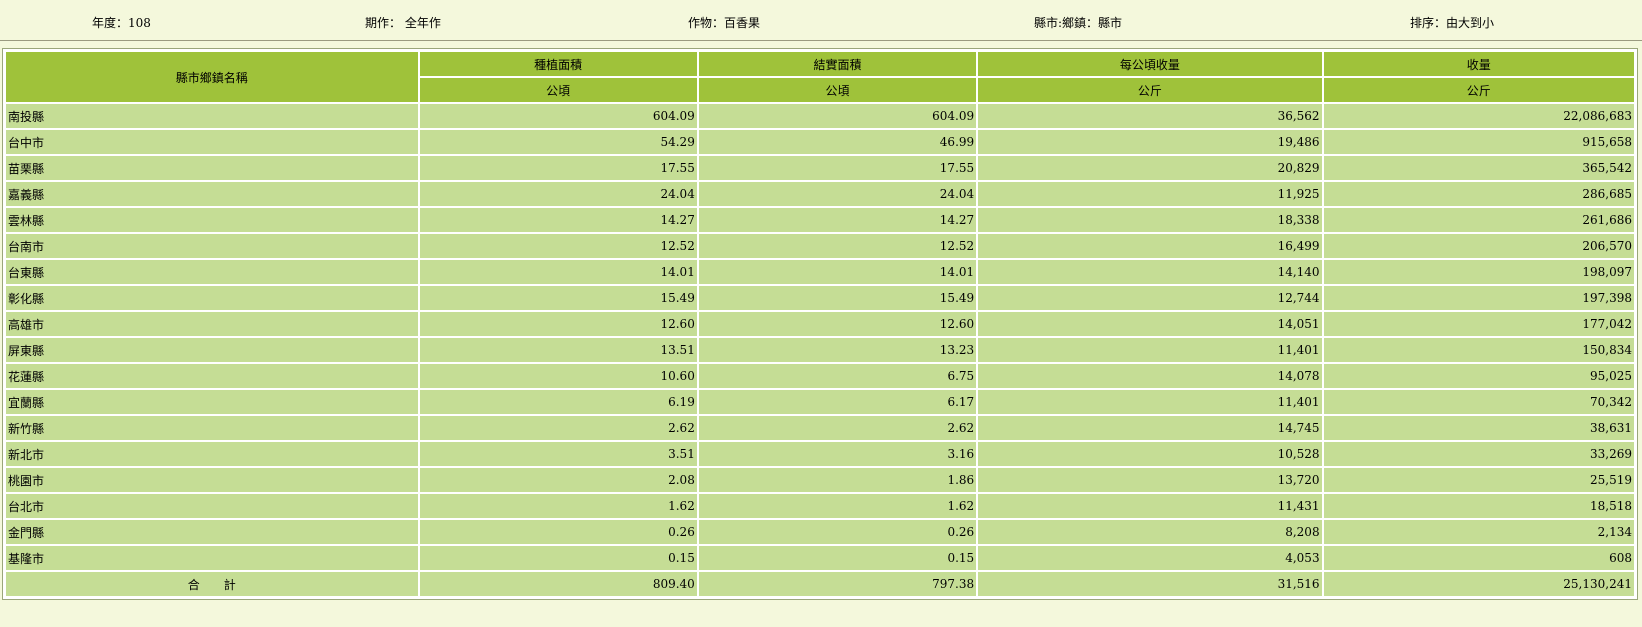  I want to click on cell-yield-per-ha: 13,720, so click(1150, 480).